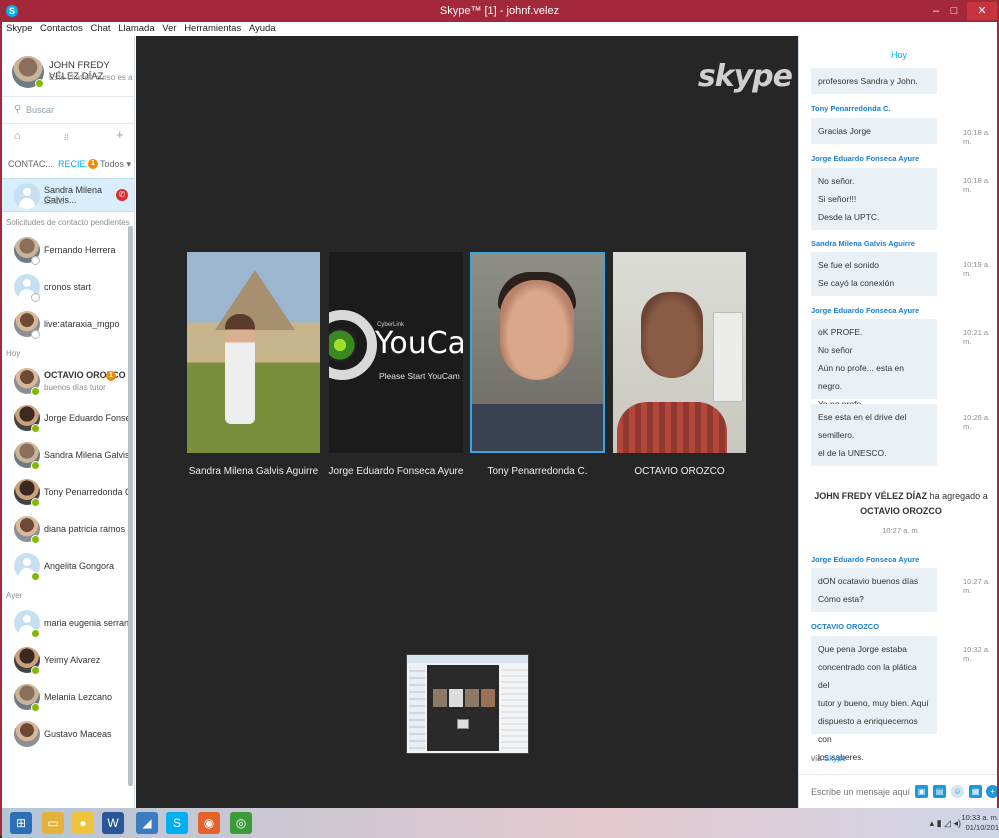 Image resolution: width=999 pixels, height=838 pixels. I want to click on message-time: 10:26 a. m., so click(977, 422).